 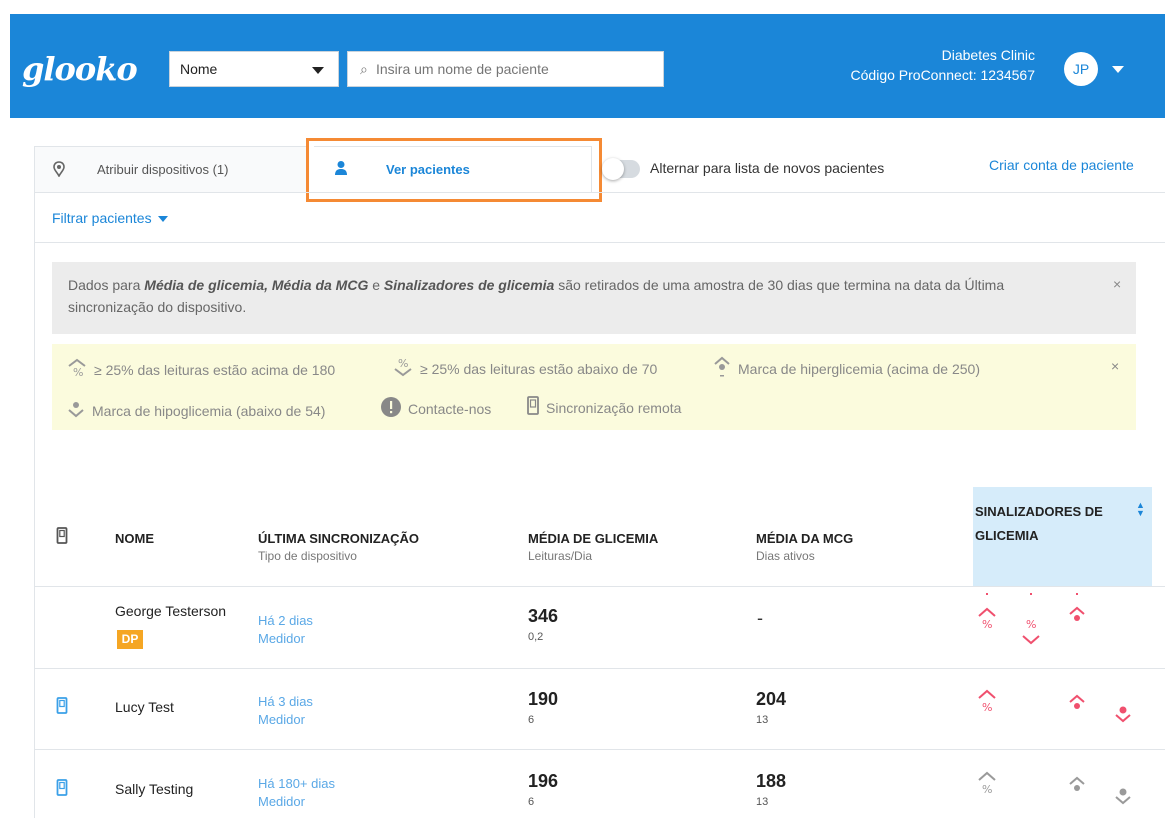 What do you see at coordinates (391, 408) in the screenshot?
I see `contact-icon` at bounding box center [391, 408].